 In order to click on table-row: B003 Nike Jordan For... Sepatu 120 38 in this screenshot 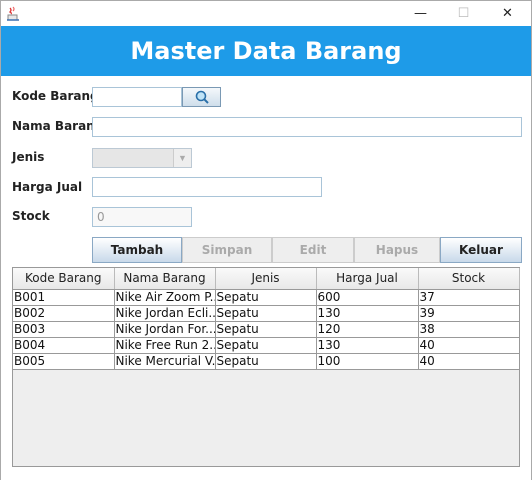, I will do `click(266, 329)`.